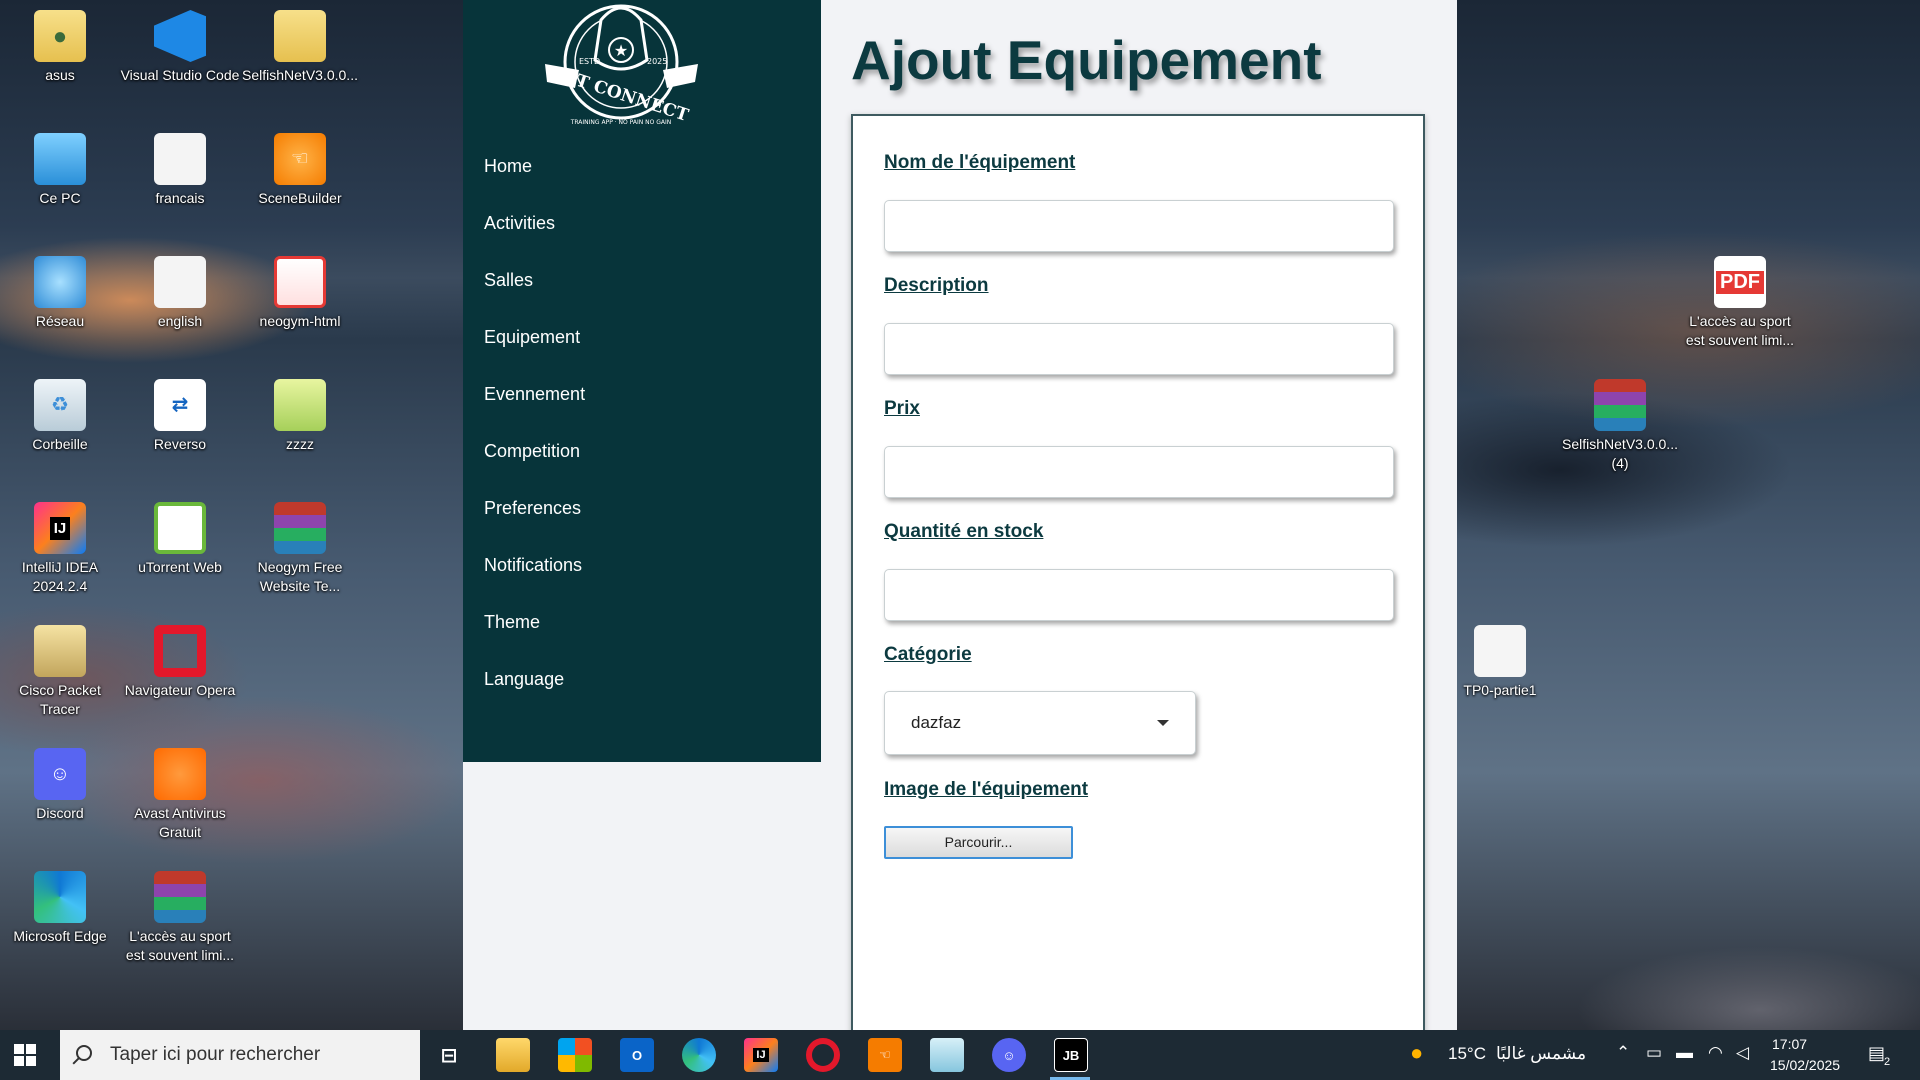  I want to click on weather-temperature: 15°C, so click(1467, 1054).